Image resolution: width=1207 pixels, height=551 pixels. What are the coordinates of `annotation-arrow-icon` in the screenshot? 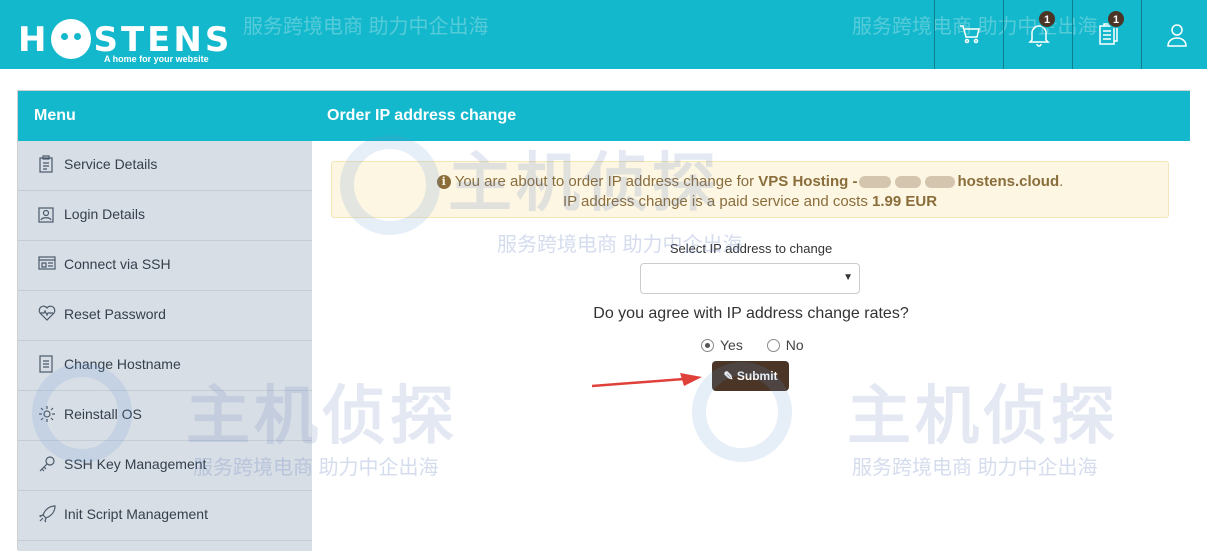 It's located at (647, 380).